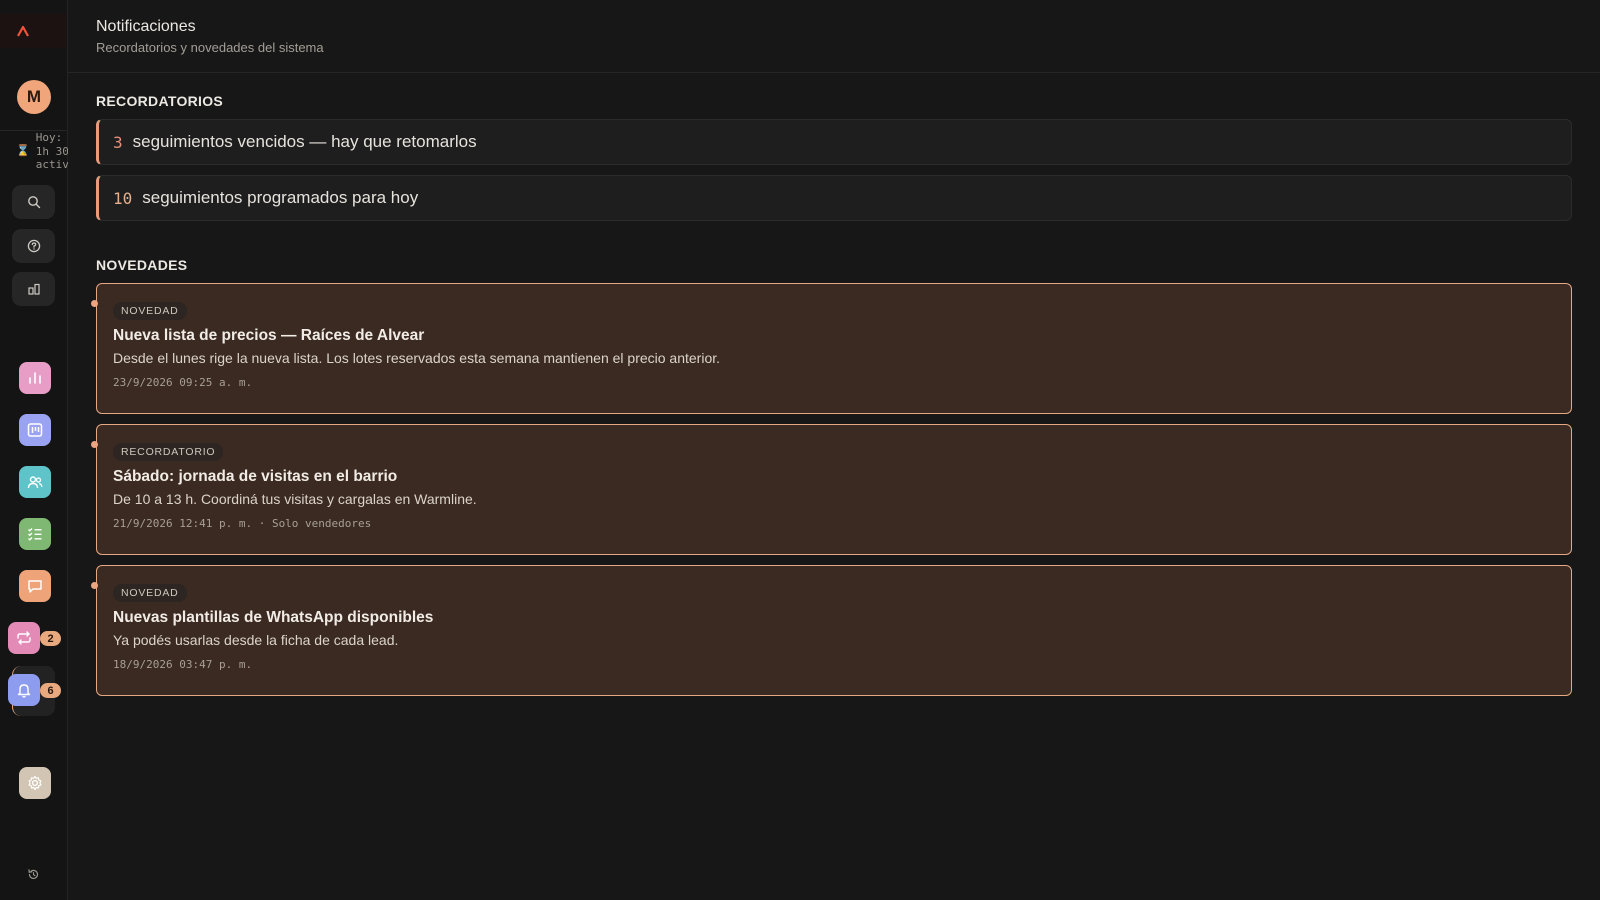 The width and height of the screenshot is (1600, 900). Describe the element at coordinates (23, 31) in the screenshot. I see `logo-icon` at that location.